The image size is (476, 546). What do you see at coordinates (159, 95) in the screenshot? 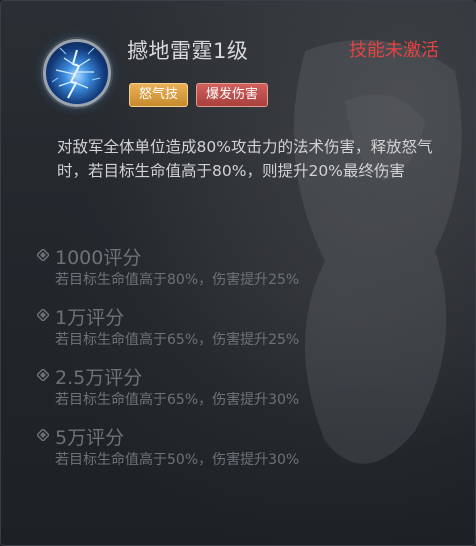
I see `tag-rage-skill: 怒气技` at bounding box center [159, 95].